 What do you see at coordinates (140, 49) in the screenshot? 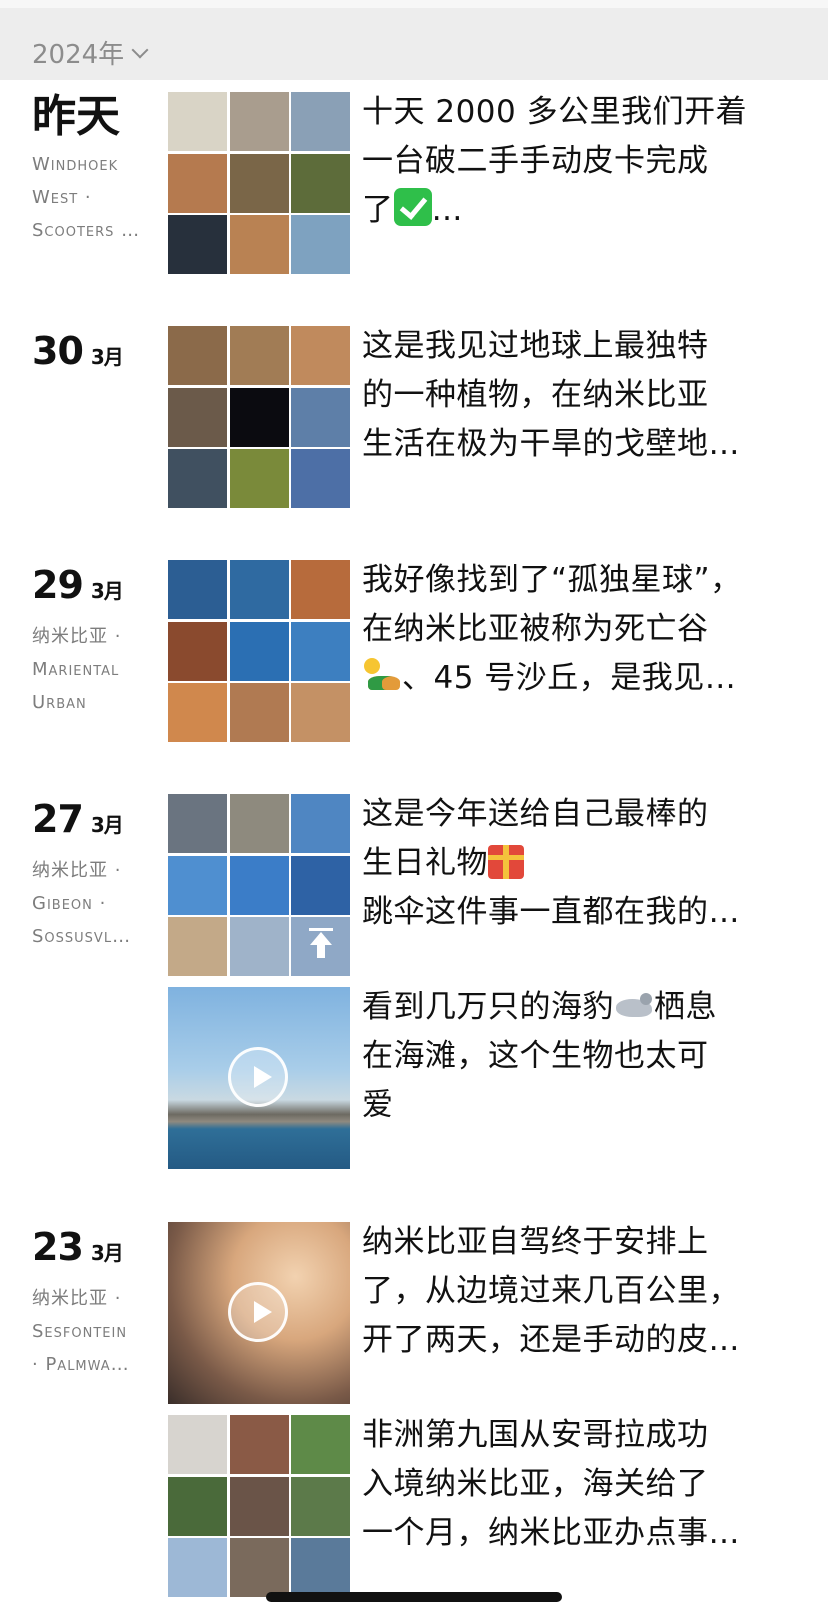
I see `chevron-down-icon` at bounding box center [140, 49].